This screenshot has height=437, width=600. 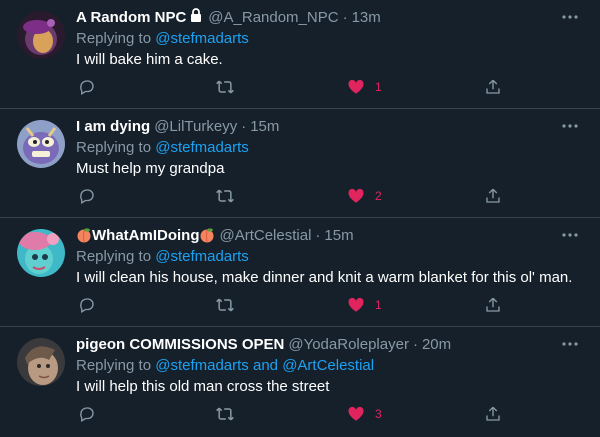 What do you see at coordinates (296, 414) in the screenshot?
I see `tweet-actions: 3` at bounding box center [296, 414].